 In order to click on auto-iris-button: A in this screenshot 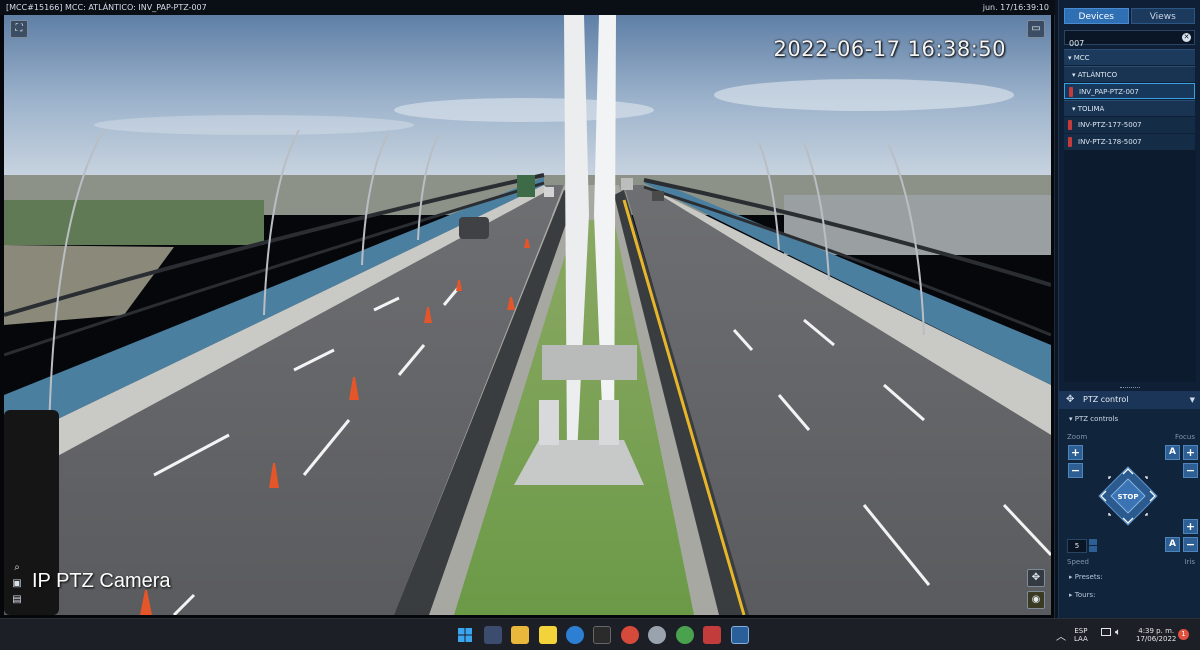, I will do `click(1172, 544)`.